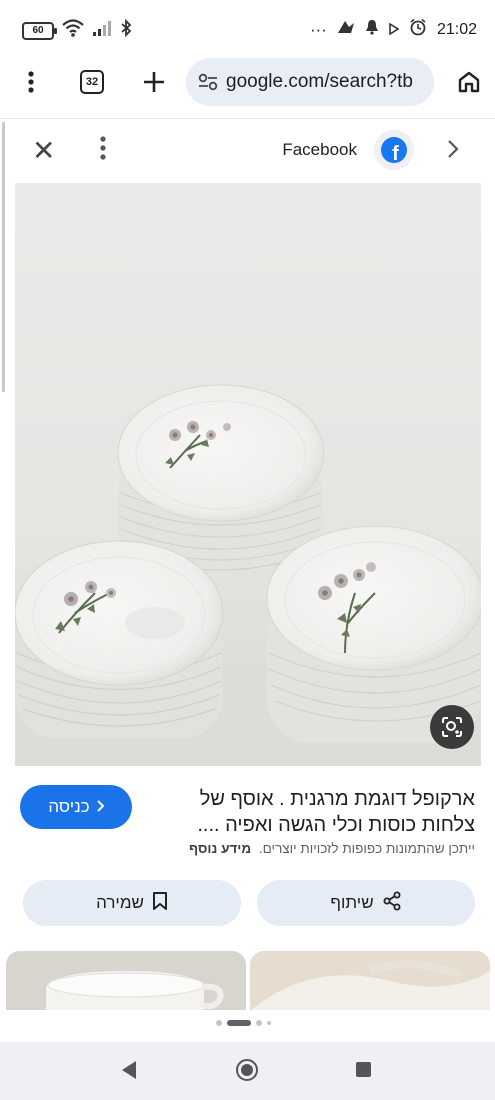 Image resolution: width=495 pixels, height=1100 pixels. I want to click on share-icon, so click(392, 903).